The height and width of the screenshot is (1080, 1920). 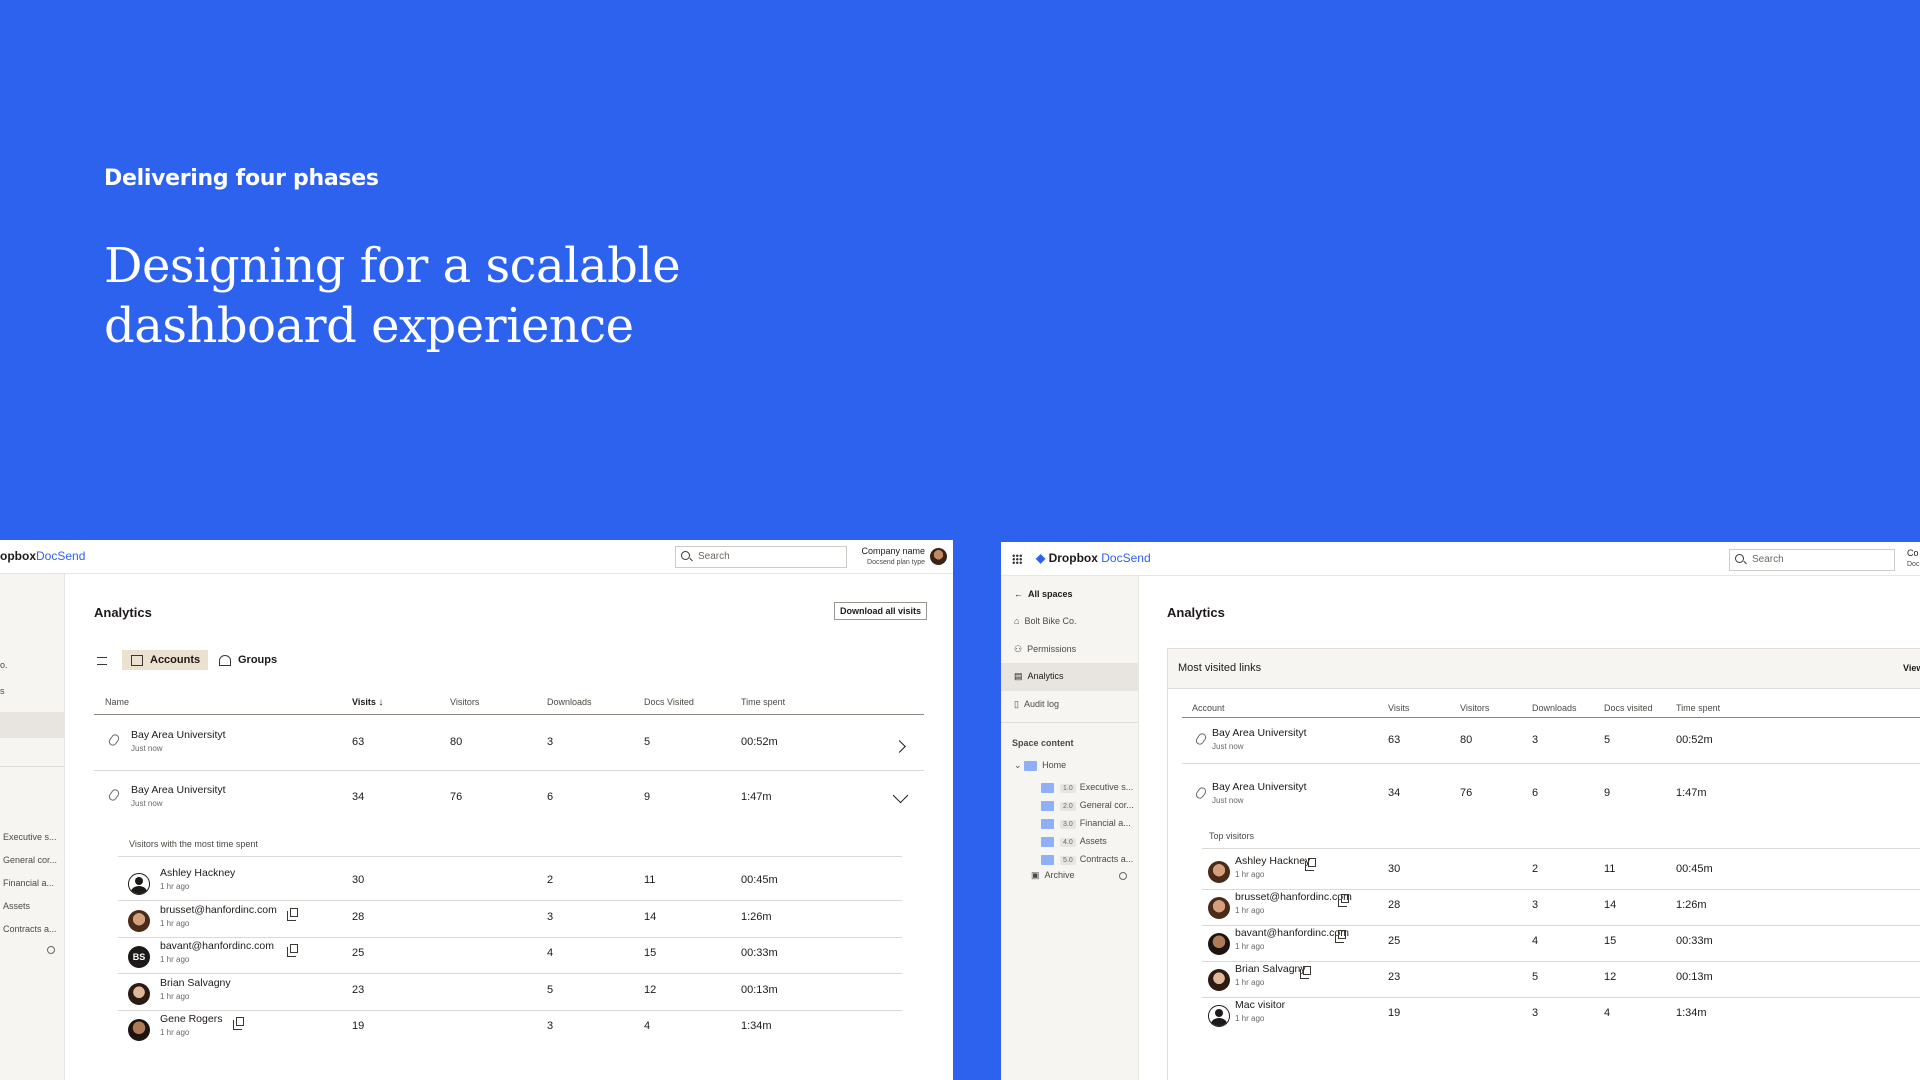 What do you see at coordinates (191, 1019) in the screenshot?
I see `visitor-name: Gene Rogers` at bounding box center [191, 1019].